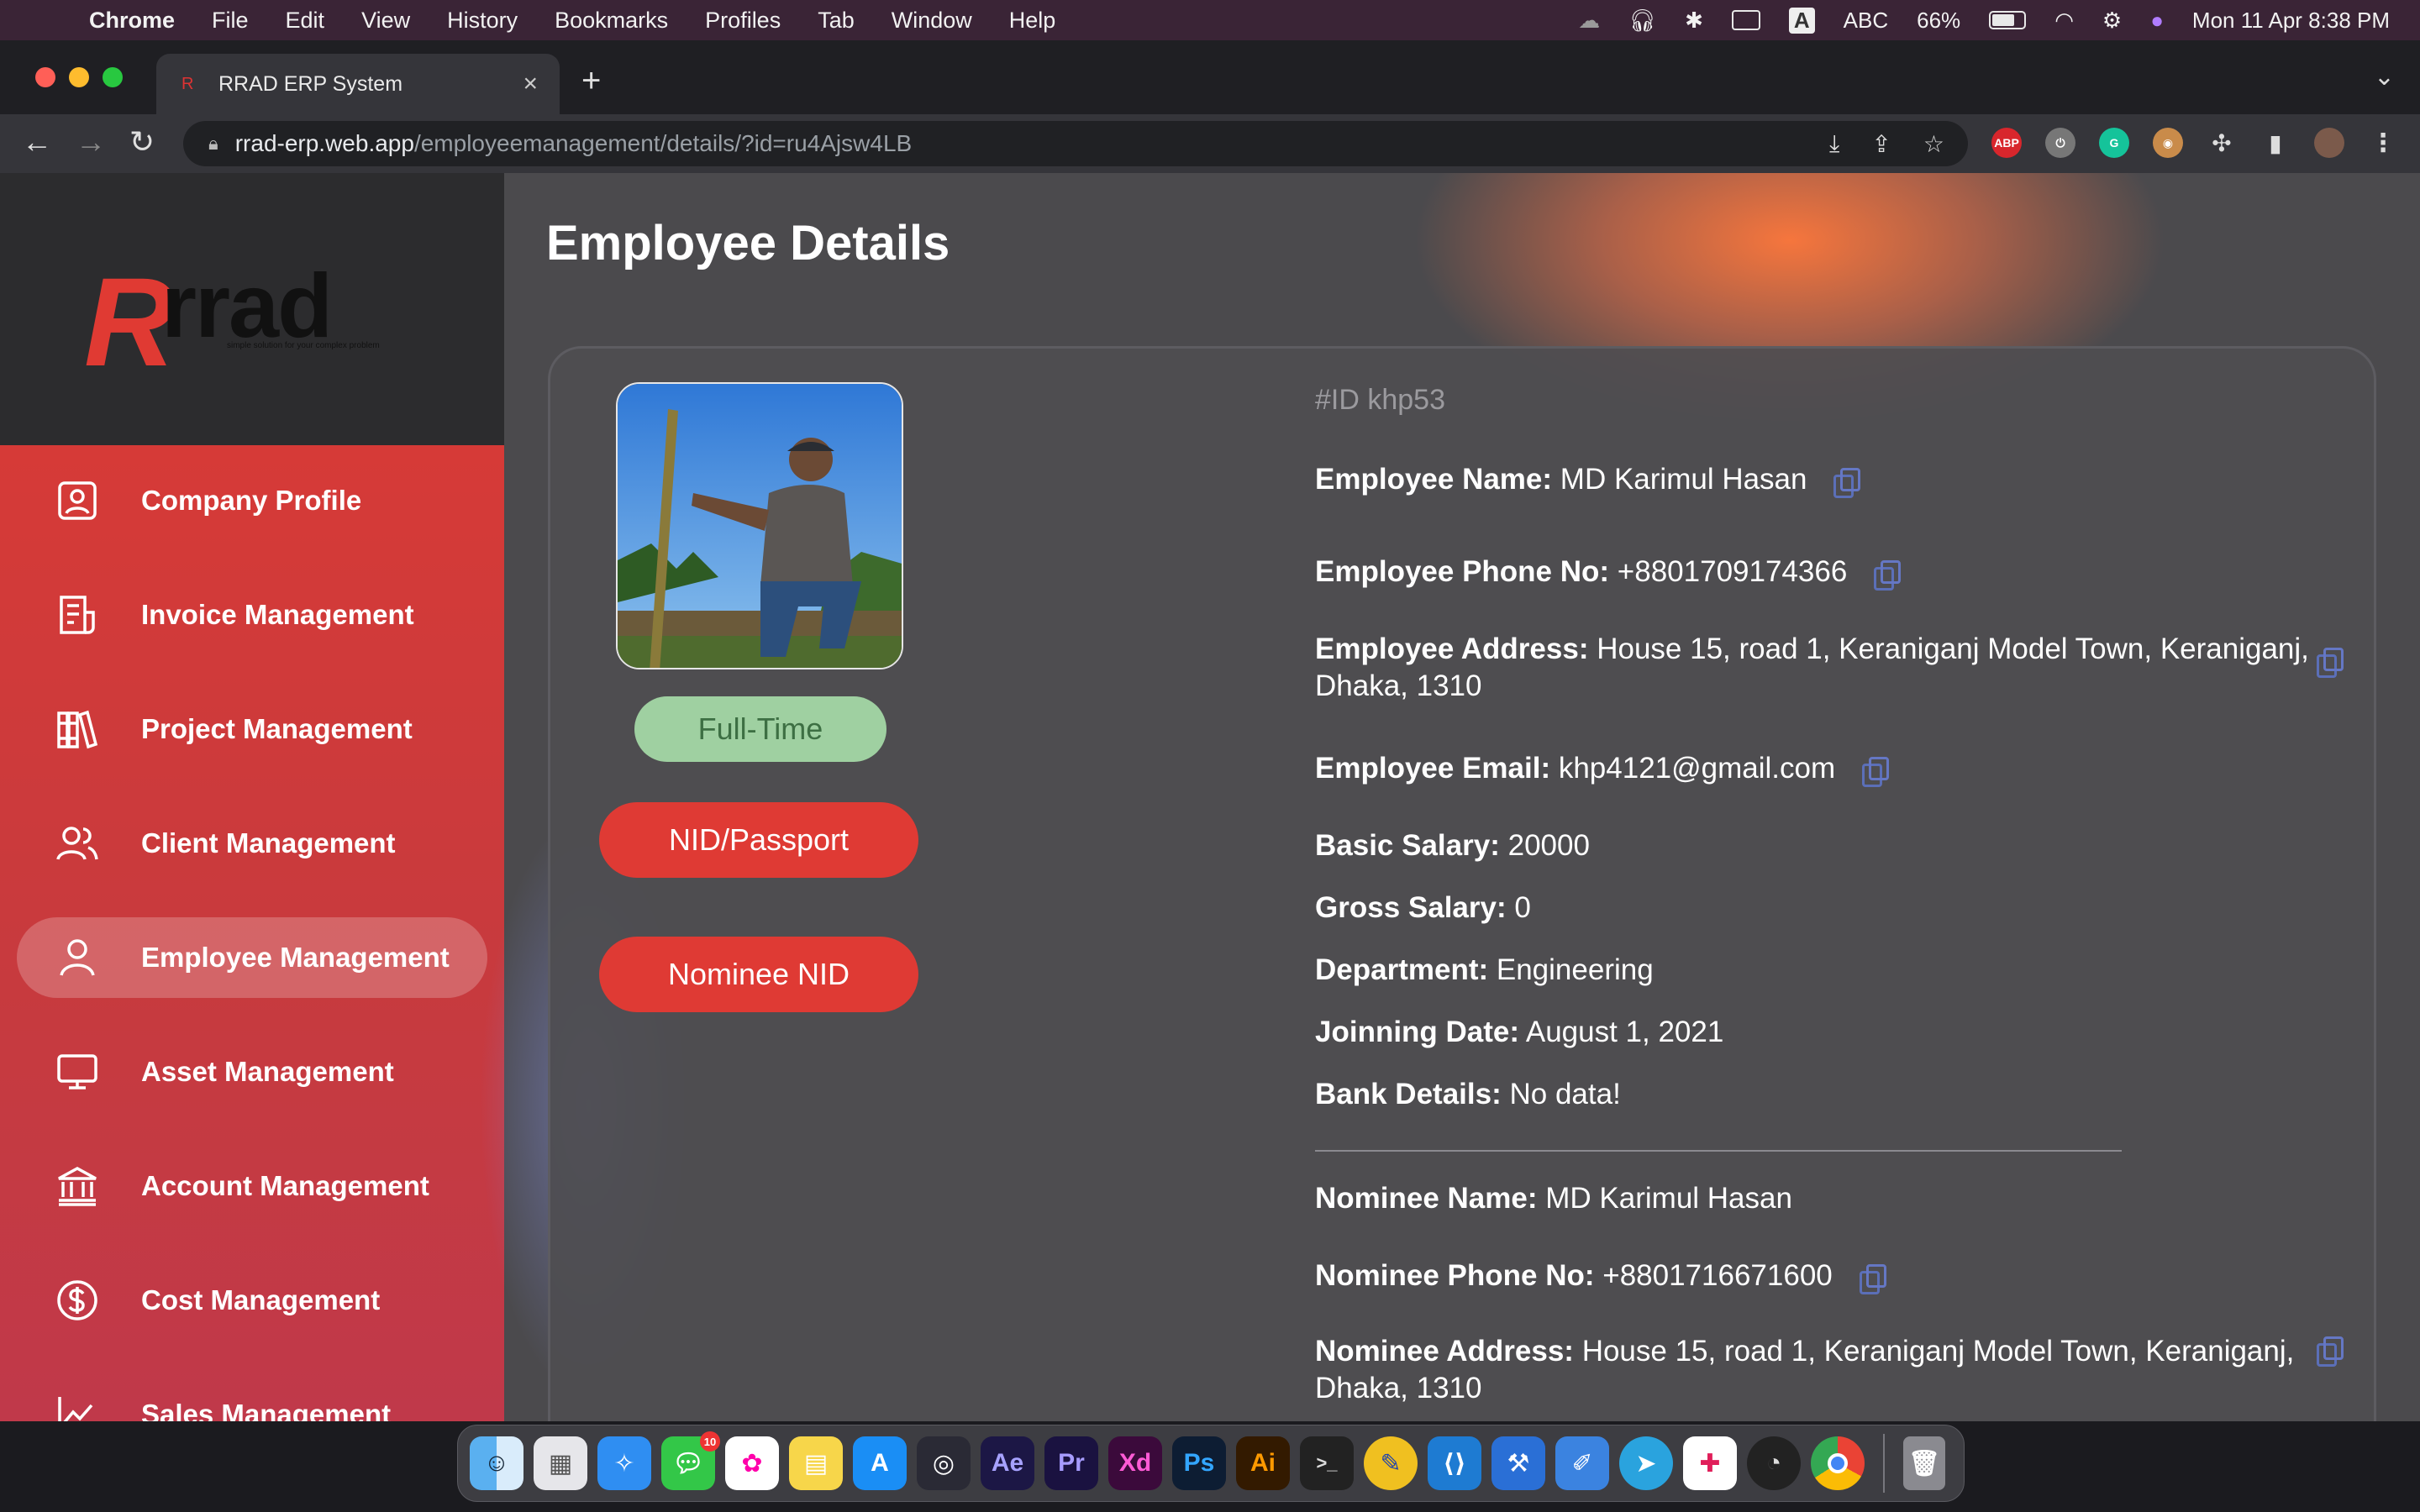 The image size is (2420, 1512). I want to click on photos-icon: ✿, so click(752, 1463).